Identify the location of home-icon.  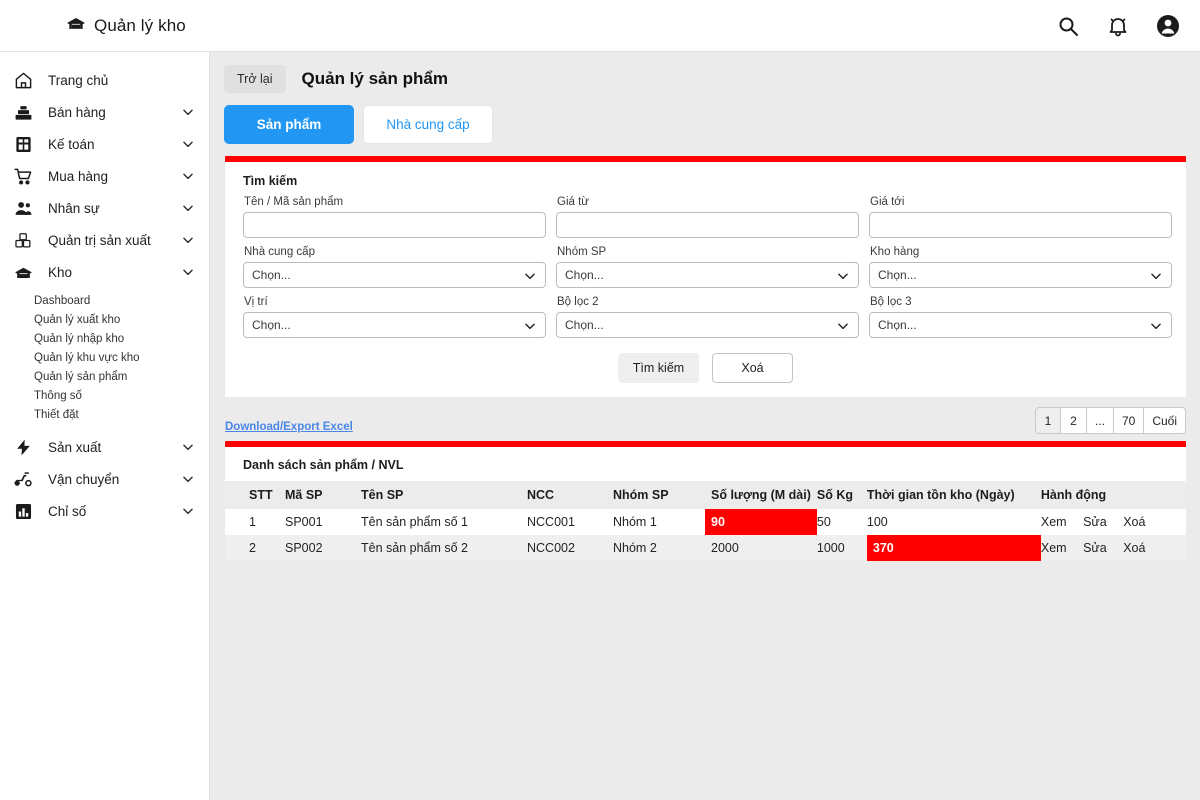
(23, 80).